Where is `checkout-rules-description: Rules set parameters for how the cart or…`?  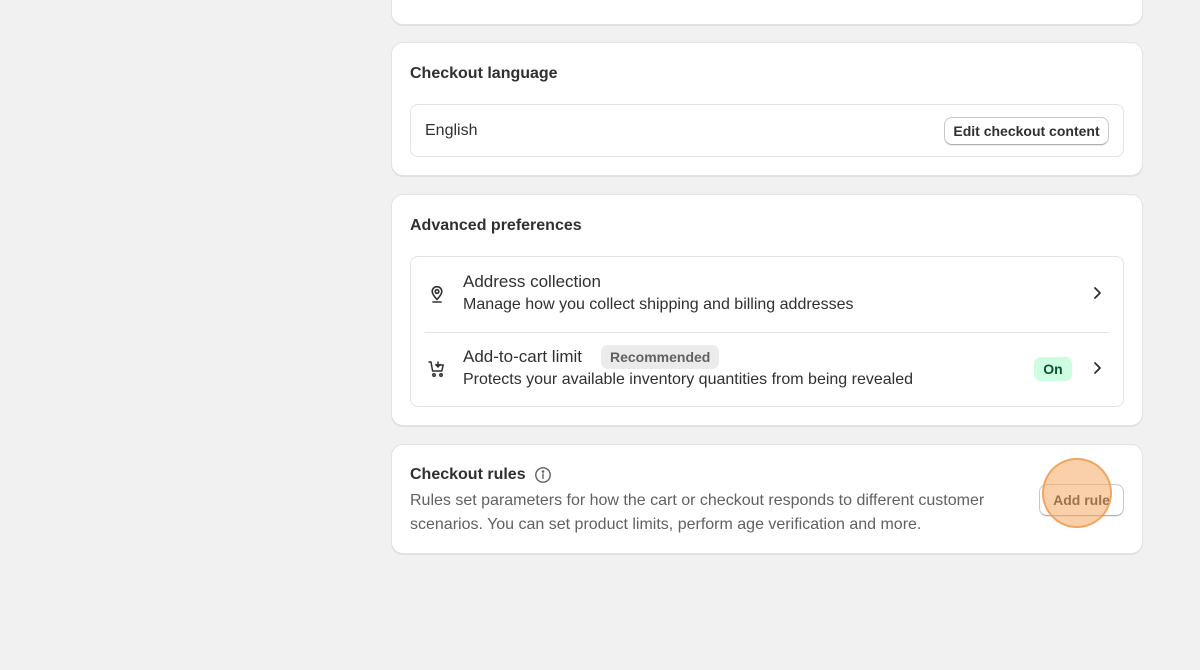 checkout-rules-description: Rules set parameters for how the cart or… is located at coordinates (697, 512).